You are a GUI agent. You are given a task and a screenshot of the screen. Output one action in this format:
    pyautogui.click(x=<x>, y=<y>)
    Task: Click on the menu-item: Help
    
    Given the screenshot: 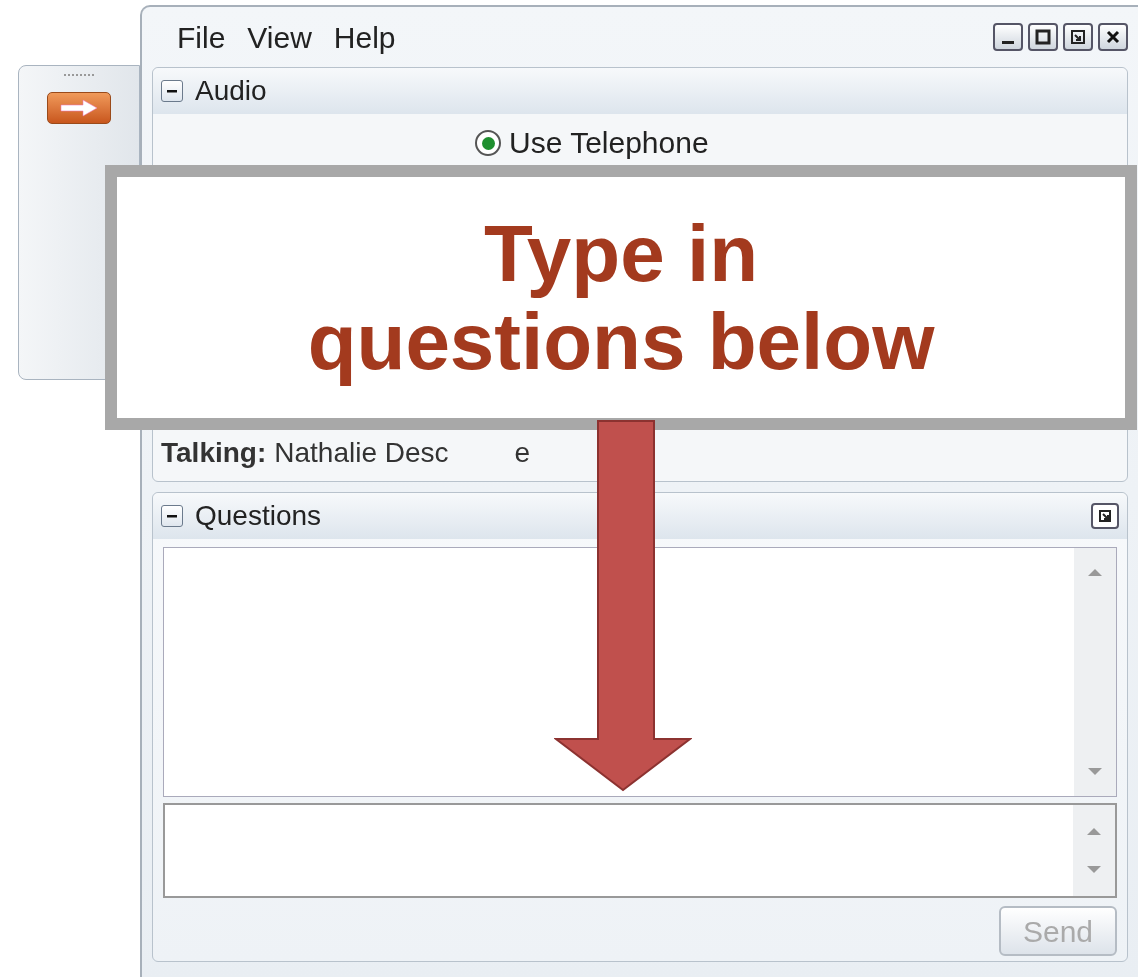 What is the action you would take?
    pyautogui.click(x=364, y=37)
    